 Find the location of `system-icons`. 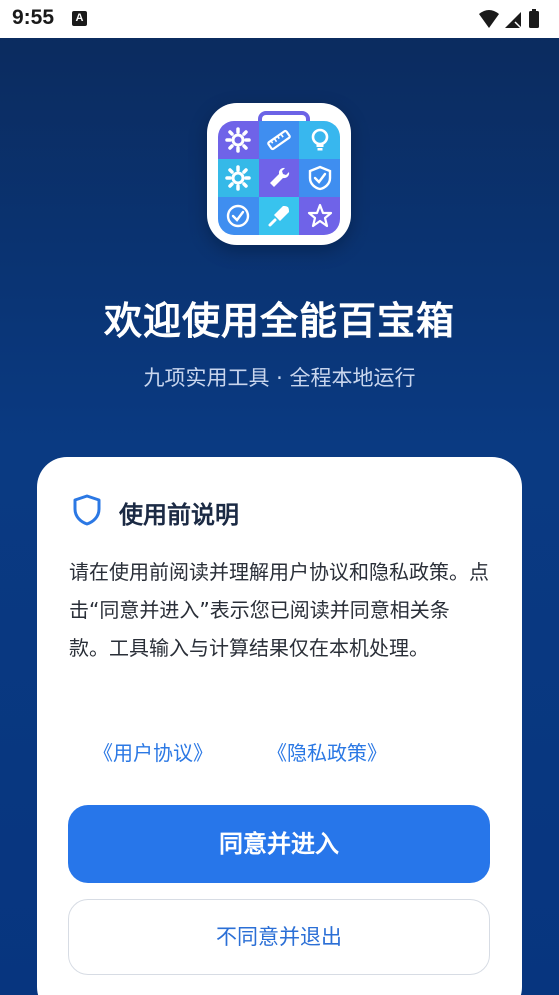

system-icons is located at coordinates (509, 19).